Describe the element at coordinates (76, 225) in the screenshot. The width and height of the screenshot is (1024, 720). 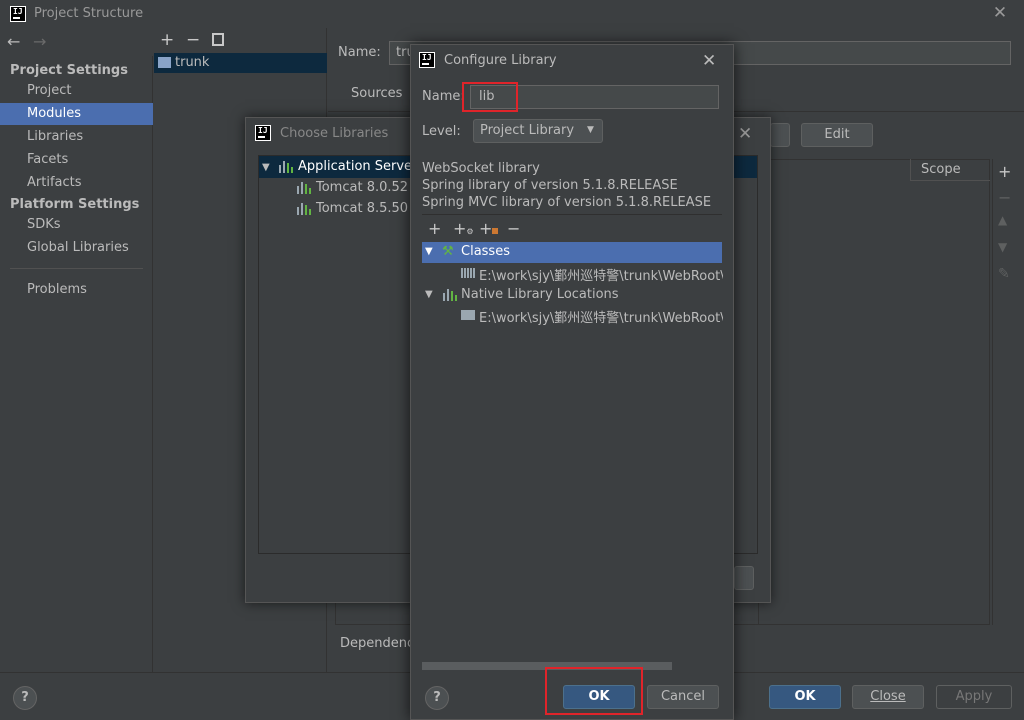
I see `sidebar-item-sdks: SDKs` at that location.